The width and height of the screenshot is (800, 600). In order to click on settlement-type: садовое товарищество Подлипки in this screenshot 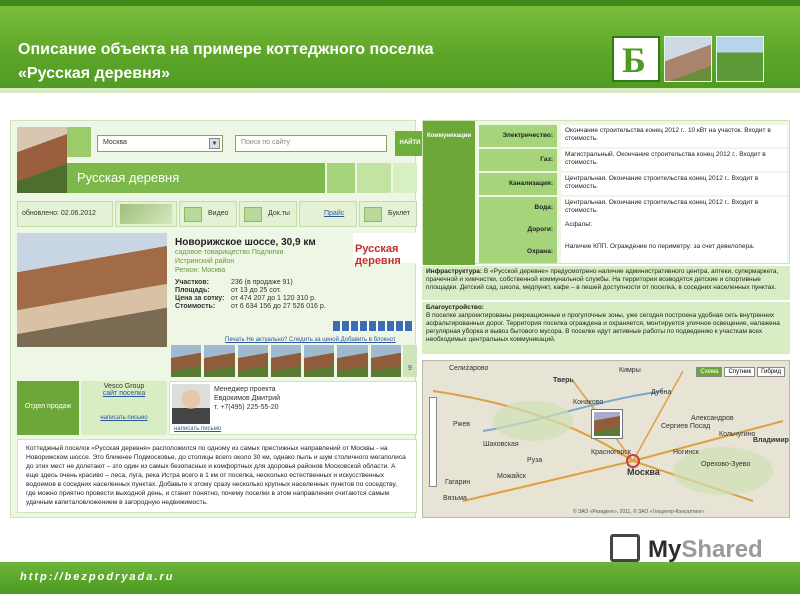, I will do `click(229, 252)`.